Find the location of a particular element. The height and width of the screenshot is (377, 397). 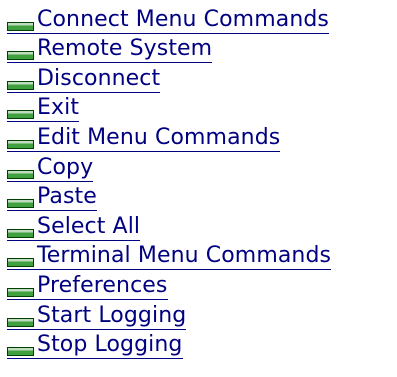

topic-item-select-all: Select All is located at coordinates (202, 226).